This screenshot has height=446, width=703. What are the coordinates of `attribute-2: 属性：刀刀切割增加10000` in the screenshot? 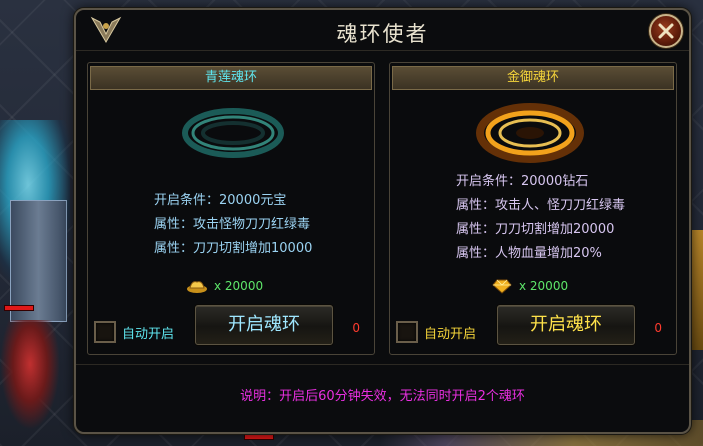 It's located at (233, 248).